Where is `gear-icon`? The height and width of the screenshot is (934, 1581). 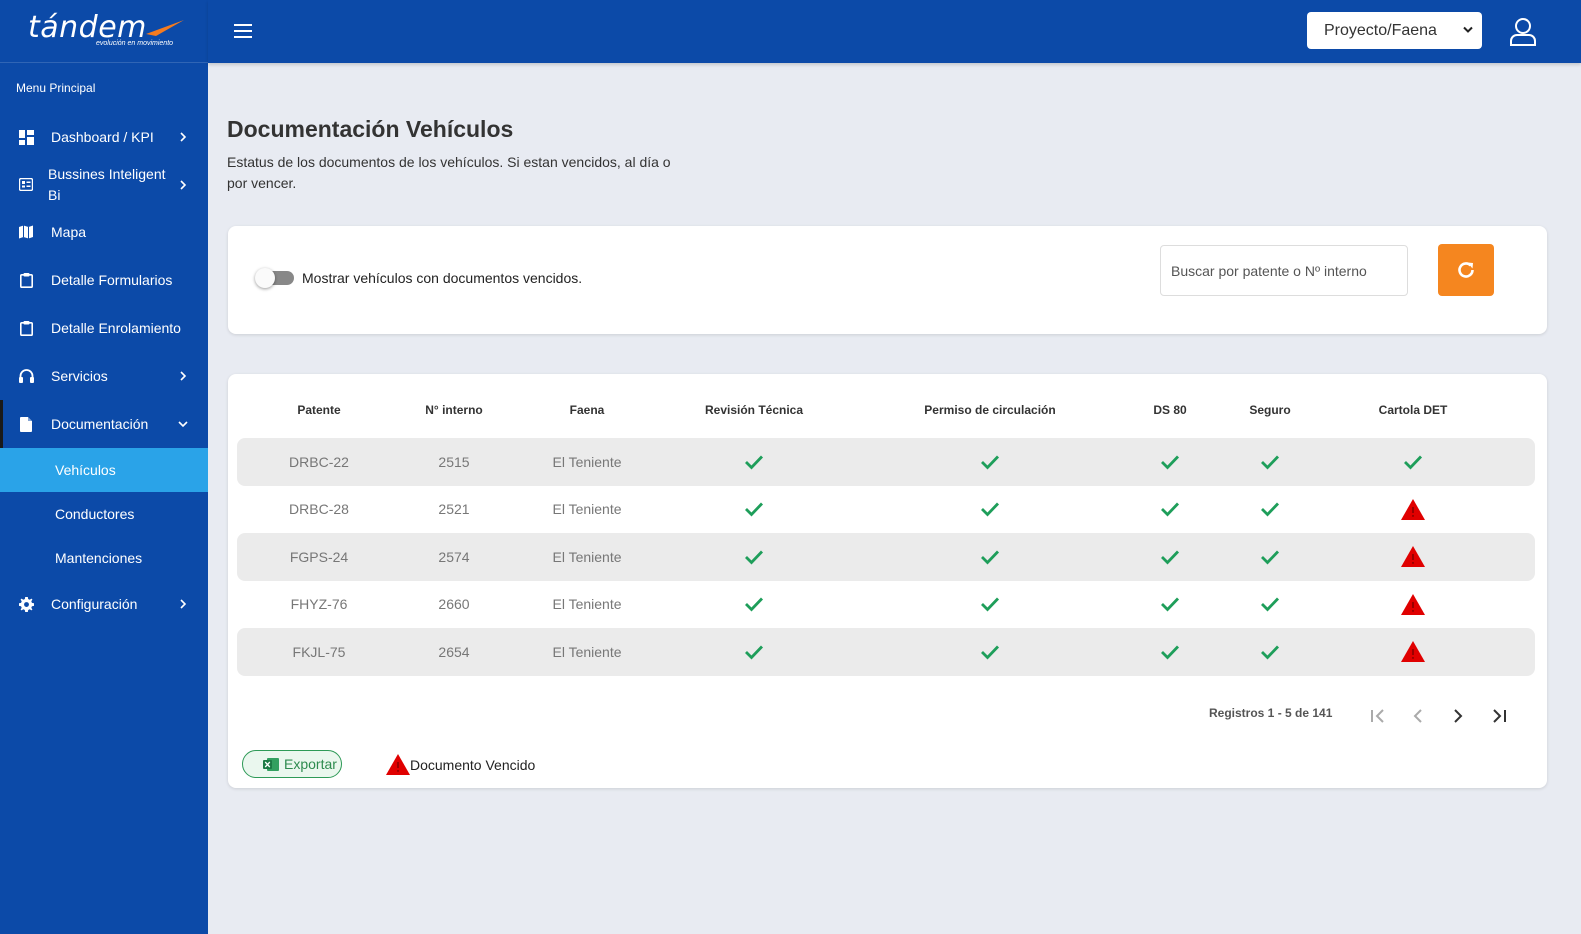
gear-icon is located at coordinates (26, 604).